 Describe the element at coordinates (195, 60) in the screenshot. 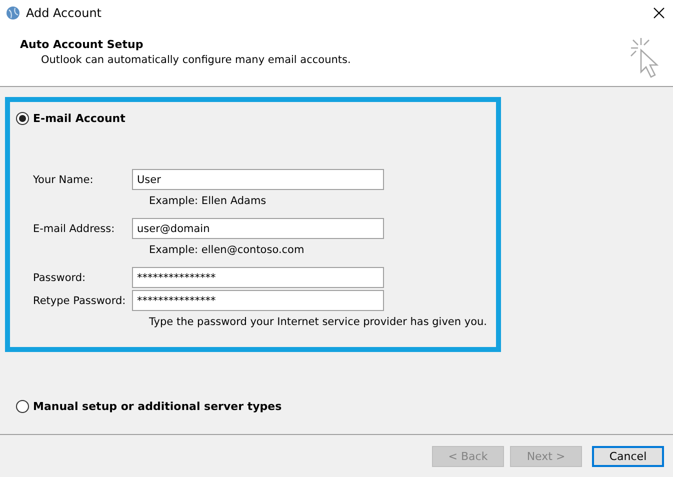

I see `header-subtitle: Outlook can automatically configure many email accounts.` at that location.